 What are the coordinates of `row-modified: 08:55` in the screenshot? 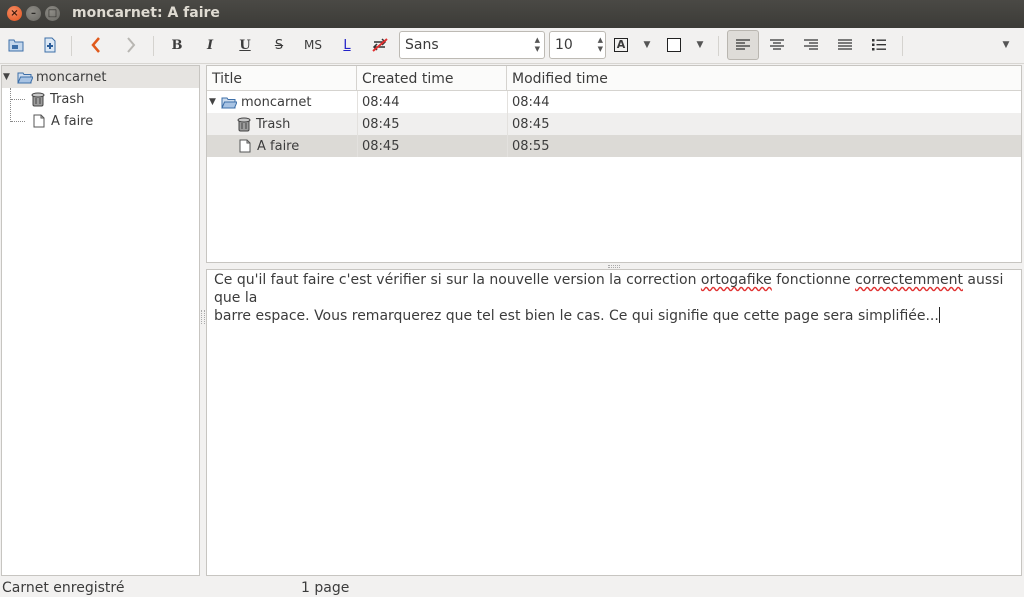 It's located at (531, 146).